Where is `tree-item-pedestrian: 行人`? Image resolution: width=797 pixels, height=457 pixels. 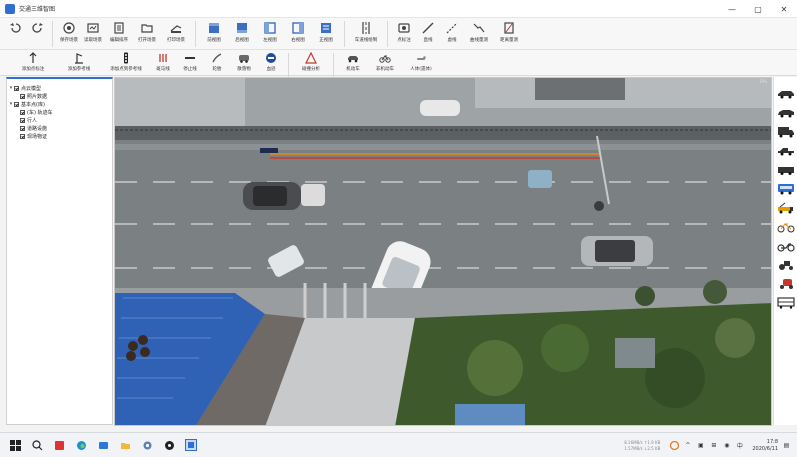 tree-item-pedestrian: 行人 is located at coordinates (59, 120).